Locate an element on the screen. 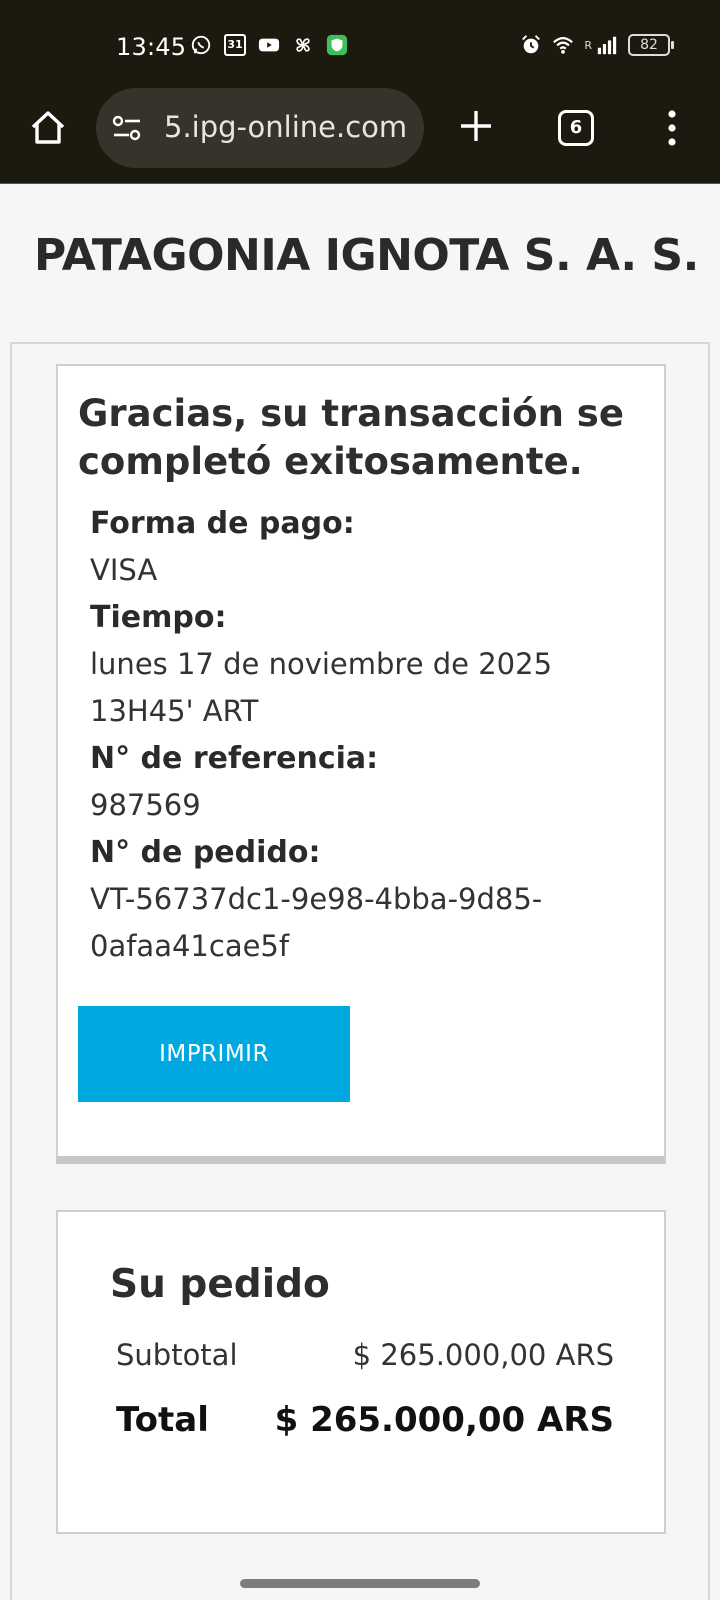 The image size is (720, 1600). time-label: Tiempo: is located at coordinates (158, 617).